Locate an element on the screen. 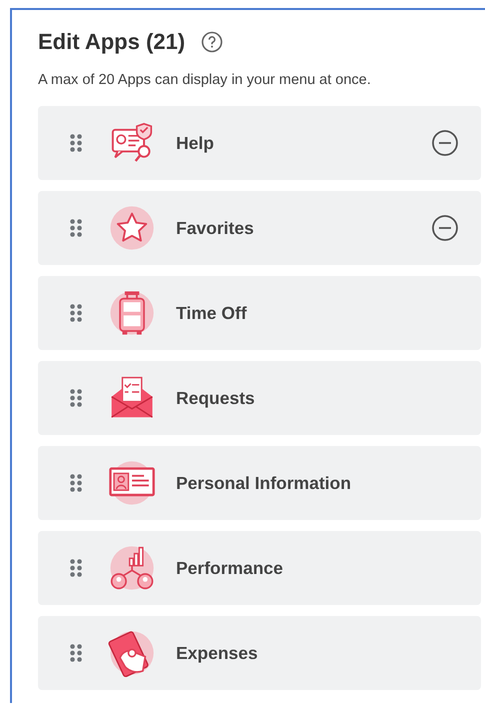 The height and width of the screenshot is (705, 485). app-row: Personal Information is located at coordinates (259, 483).